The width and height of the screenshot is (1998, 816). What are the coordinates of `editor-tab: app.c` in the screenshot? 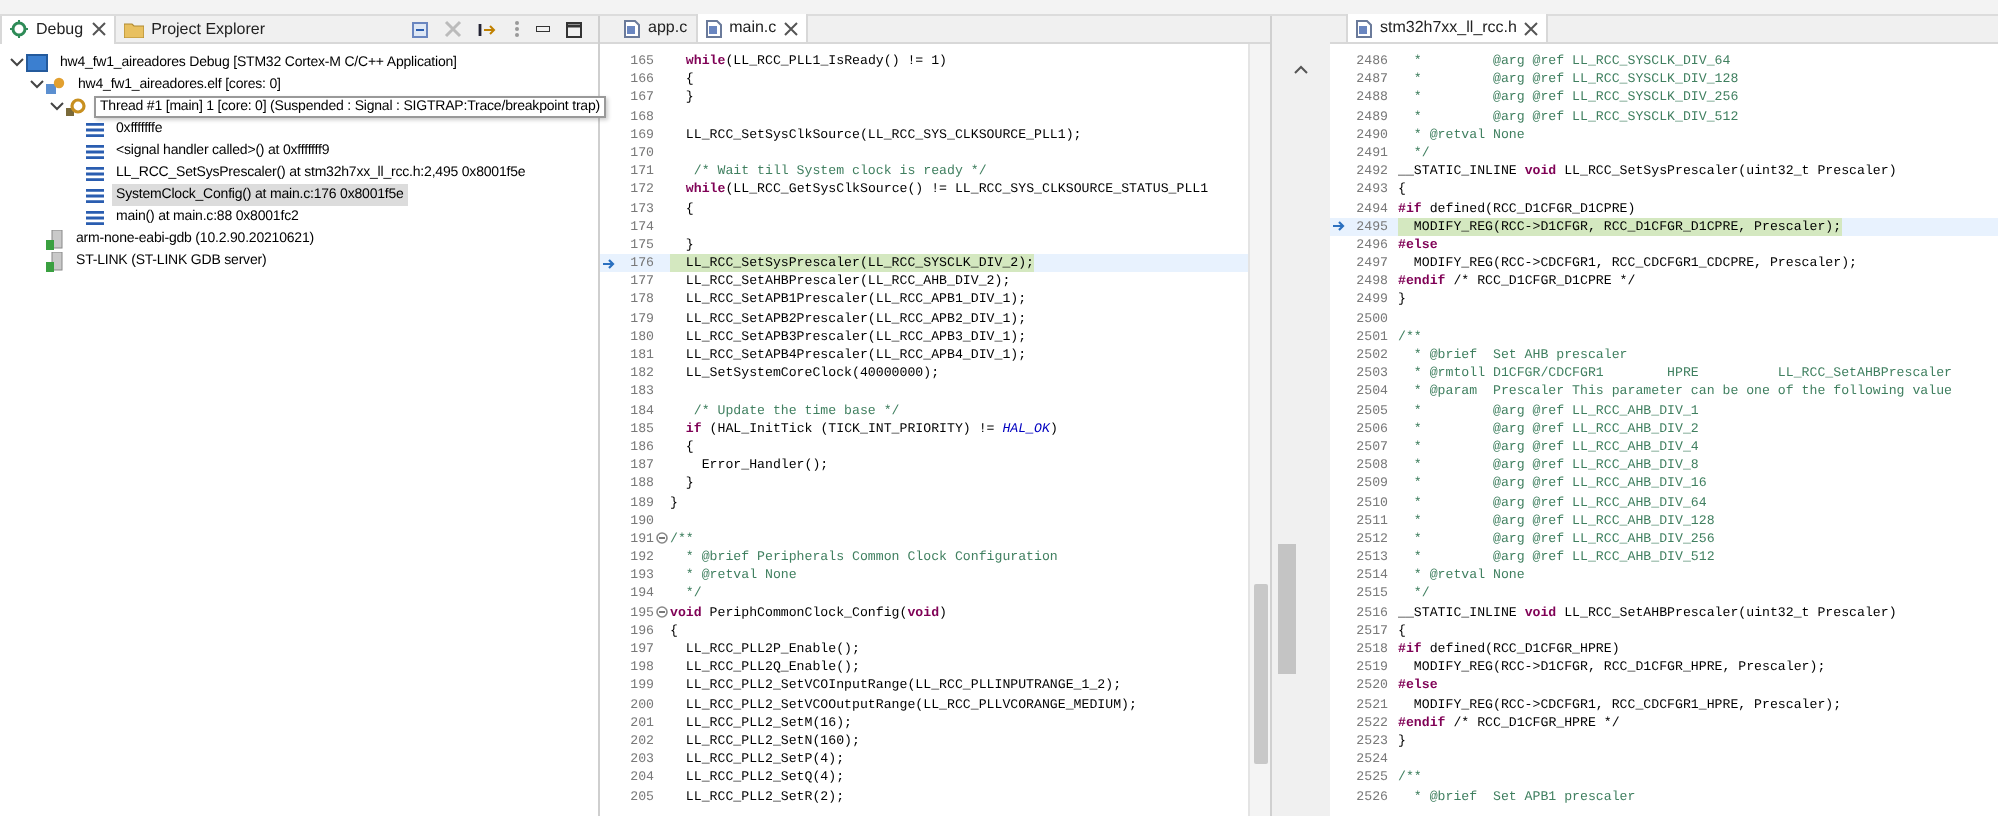 It's located at (656, 28).